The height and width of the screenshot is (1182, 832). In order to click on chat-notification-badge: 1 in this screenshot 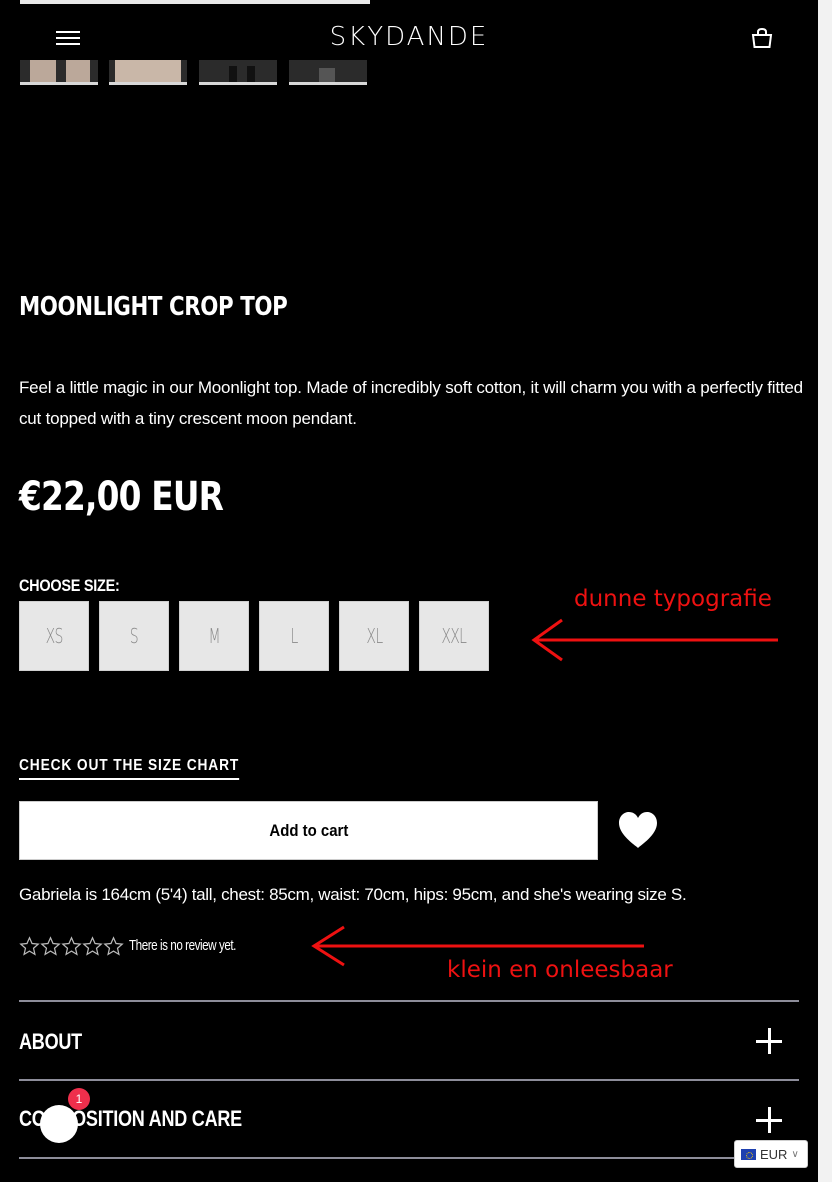, I will do `click(79, 1099)`.